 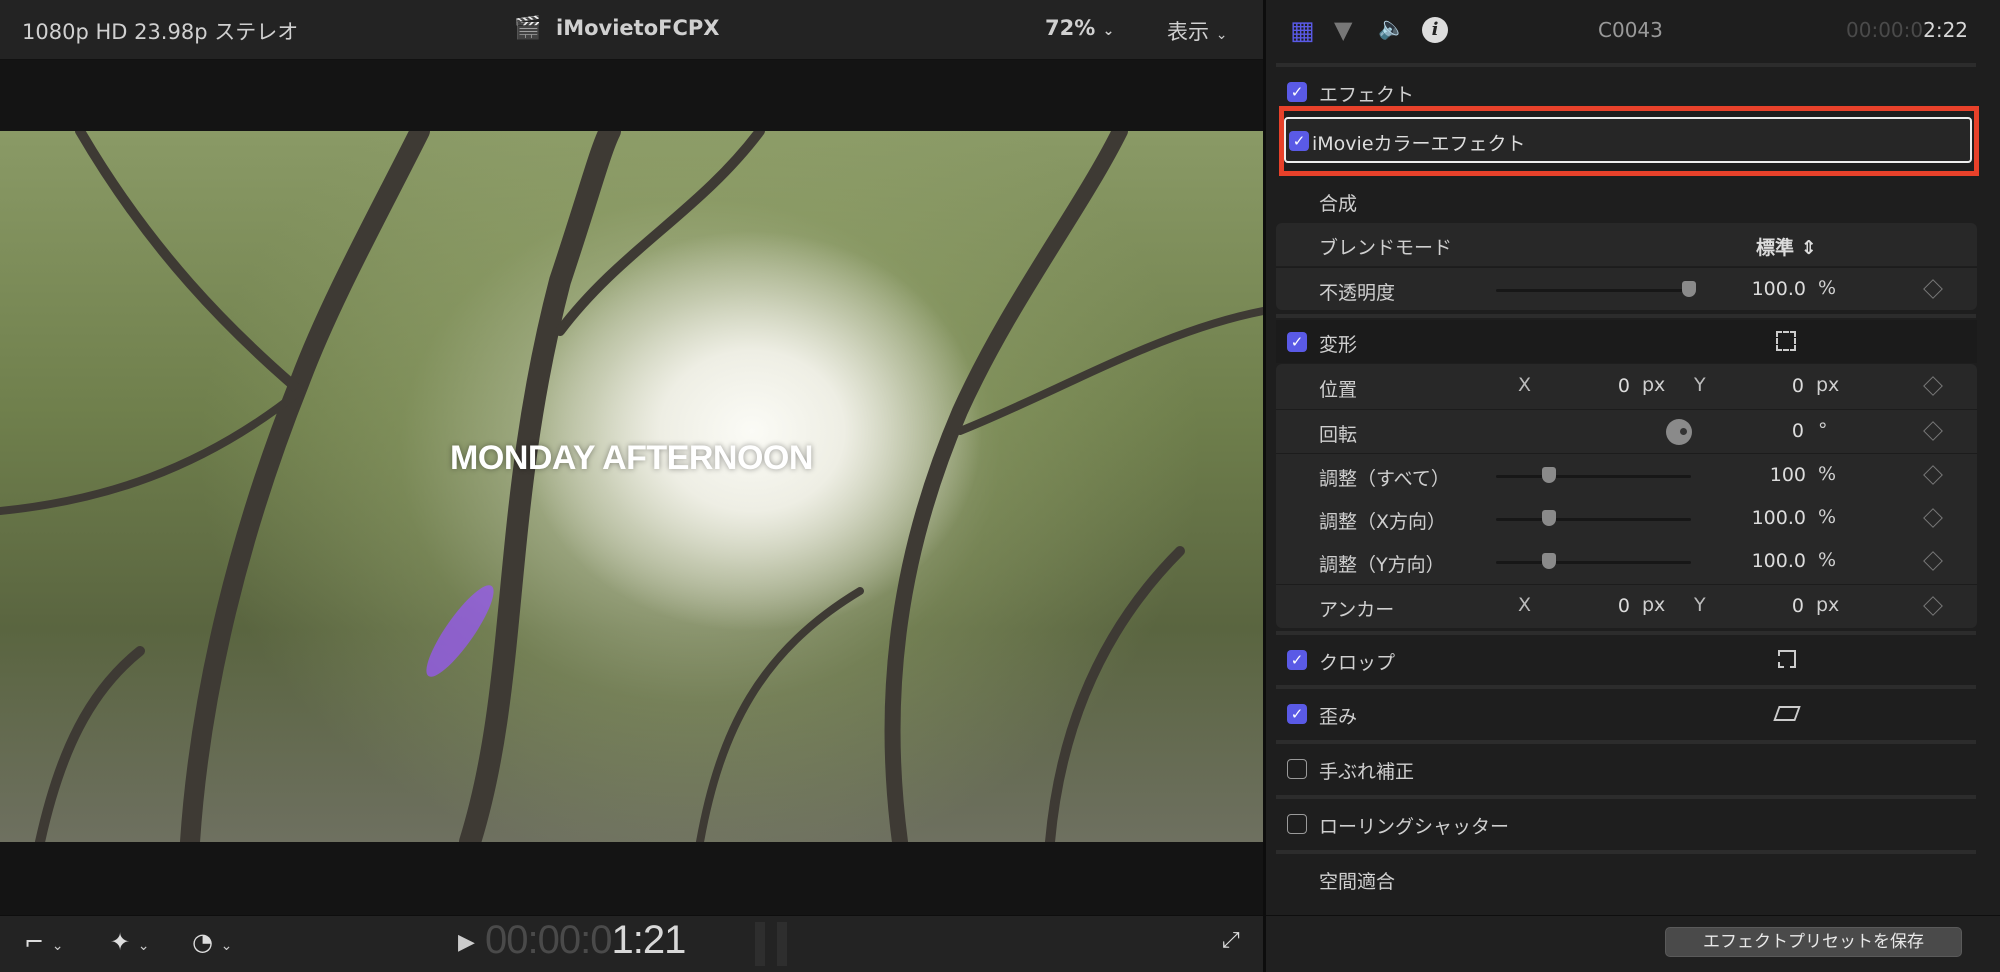 I want to click on transform-section: ✓ 変形, so click(x=1626, y=341).